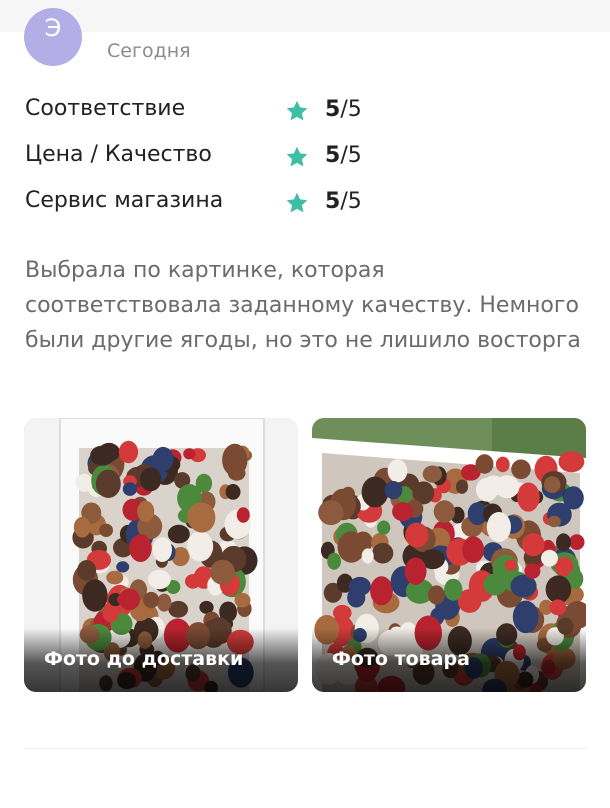  What do you see at coordinates (401, 659) in the screenshot?
I see `photo-caption: Фото товара` at bounding box center [401, 659].